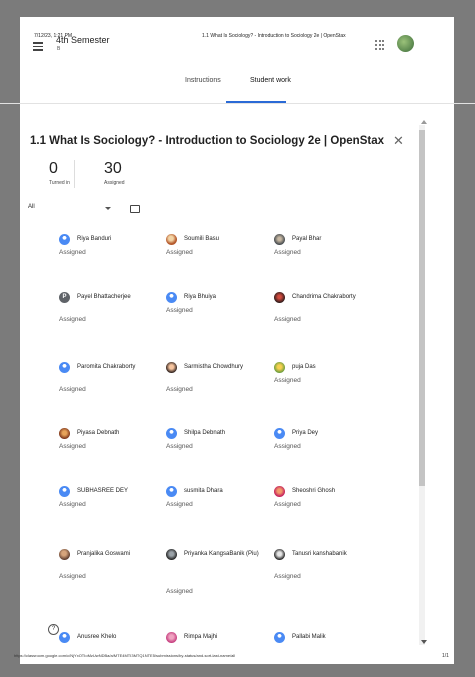 The height and width of the screenshot is (677, 475). What do you see at coordinates (201, 637) in the screenshot?
I see `student-name: Rimpa Majhi` at bounding box center [201, 637].